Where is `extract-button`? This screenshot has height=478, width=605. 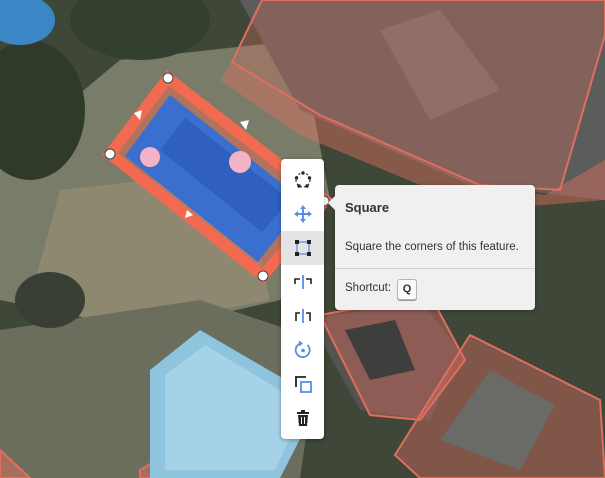 extract-button is located at coordinates (302, 384).